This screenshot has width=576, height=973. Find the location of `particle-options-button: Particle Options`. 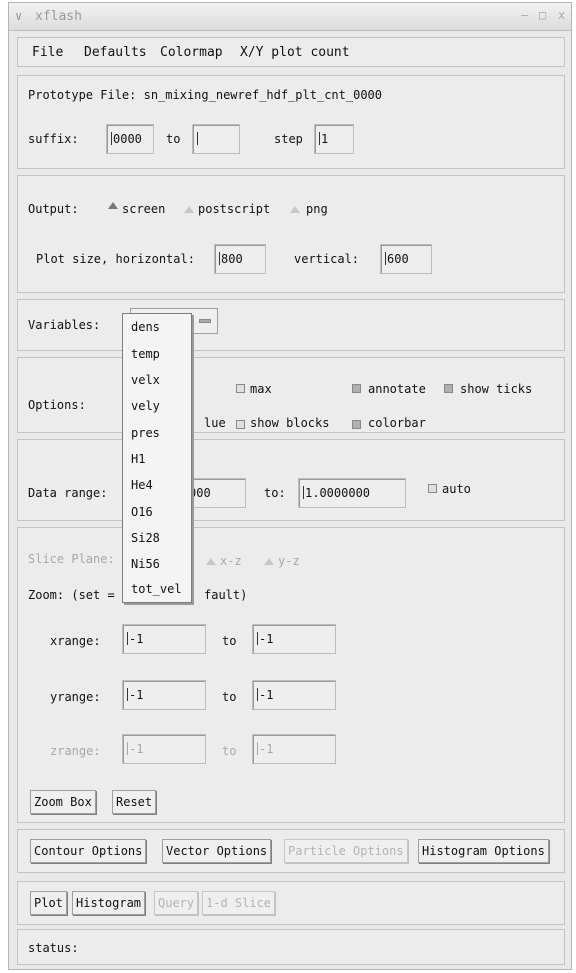

particle-options-button: Particle Options is located at coordinates (346, 851).